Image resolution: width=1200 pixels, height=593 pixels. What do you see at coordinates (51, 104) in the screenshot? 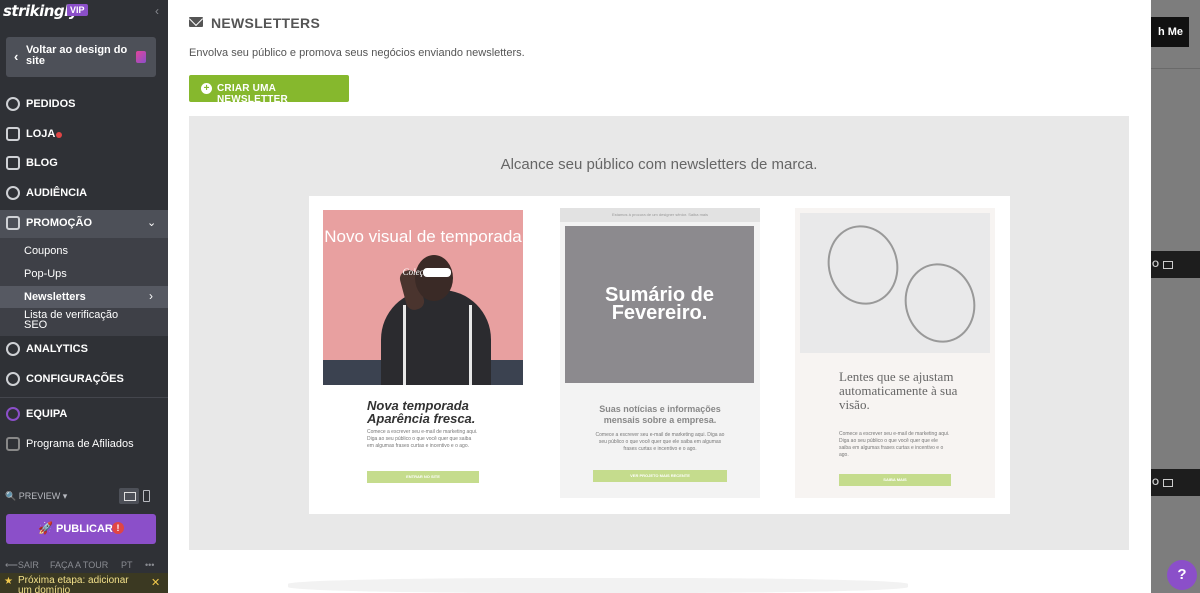
I see `nav-label: PEDIDOS` at bounding box center [51, 104].